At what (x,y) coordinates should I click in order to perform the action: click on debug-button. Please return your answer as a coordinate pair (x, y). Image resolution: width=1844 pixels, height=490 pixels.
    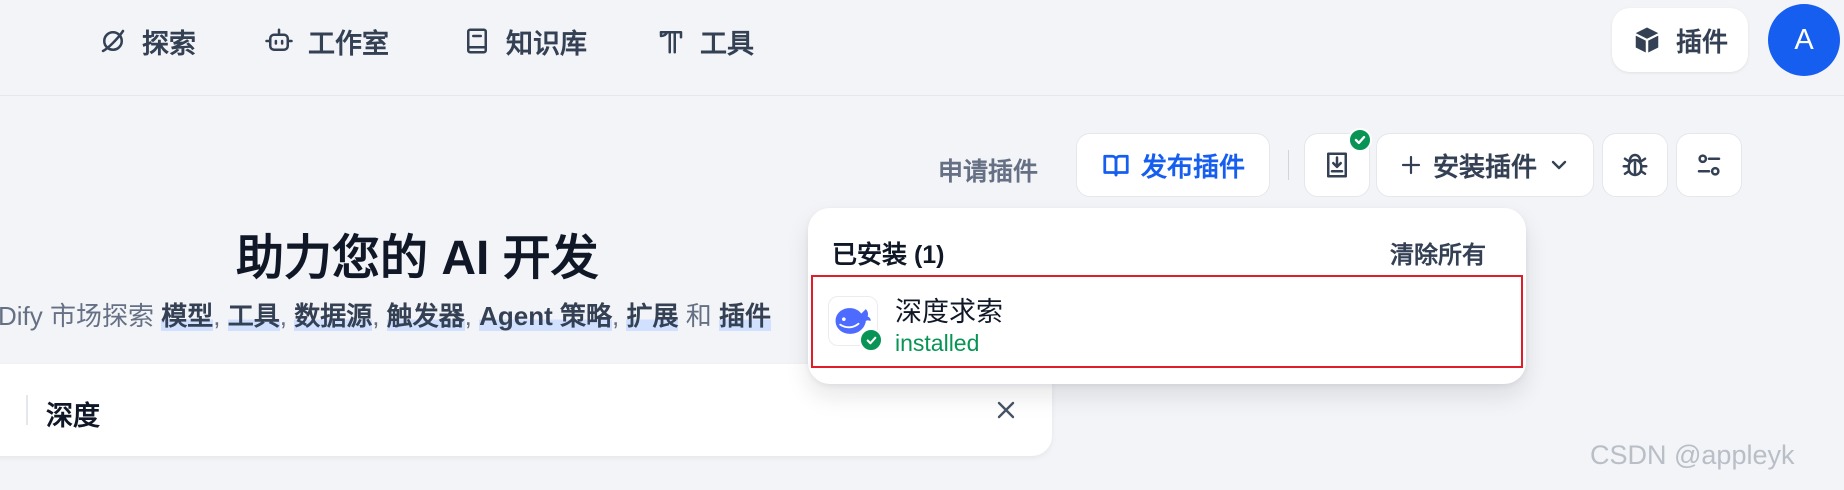
    Looking at the image, I should click on (1635, 165).